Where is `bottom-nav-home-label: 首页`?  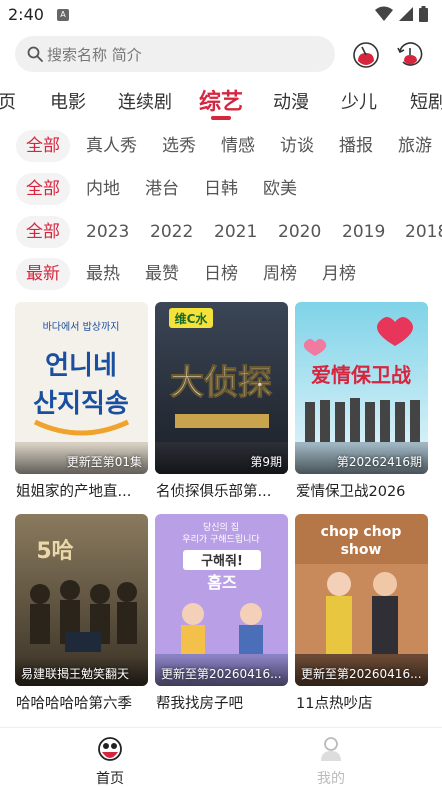
bottom-nav-home-label: 首页 is located at coordinates (110, 779).